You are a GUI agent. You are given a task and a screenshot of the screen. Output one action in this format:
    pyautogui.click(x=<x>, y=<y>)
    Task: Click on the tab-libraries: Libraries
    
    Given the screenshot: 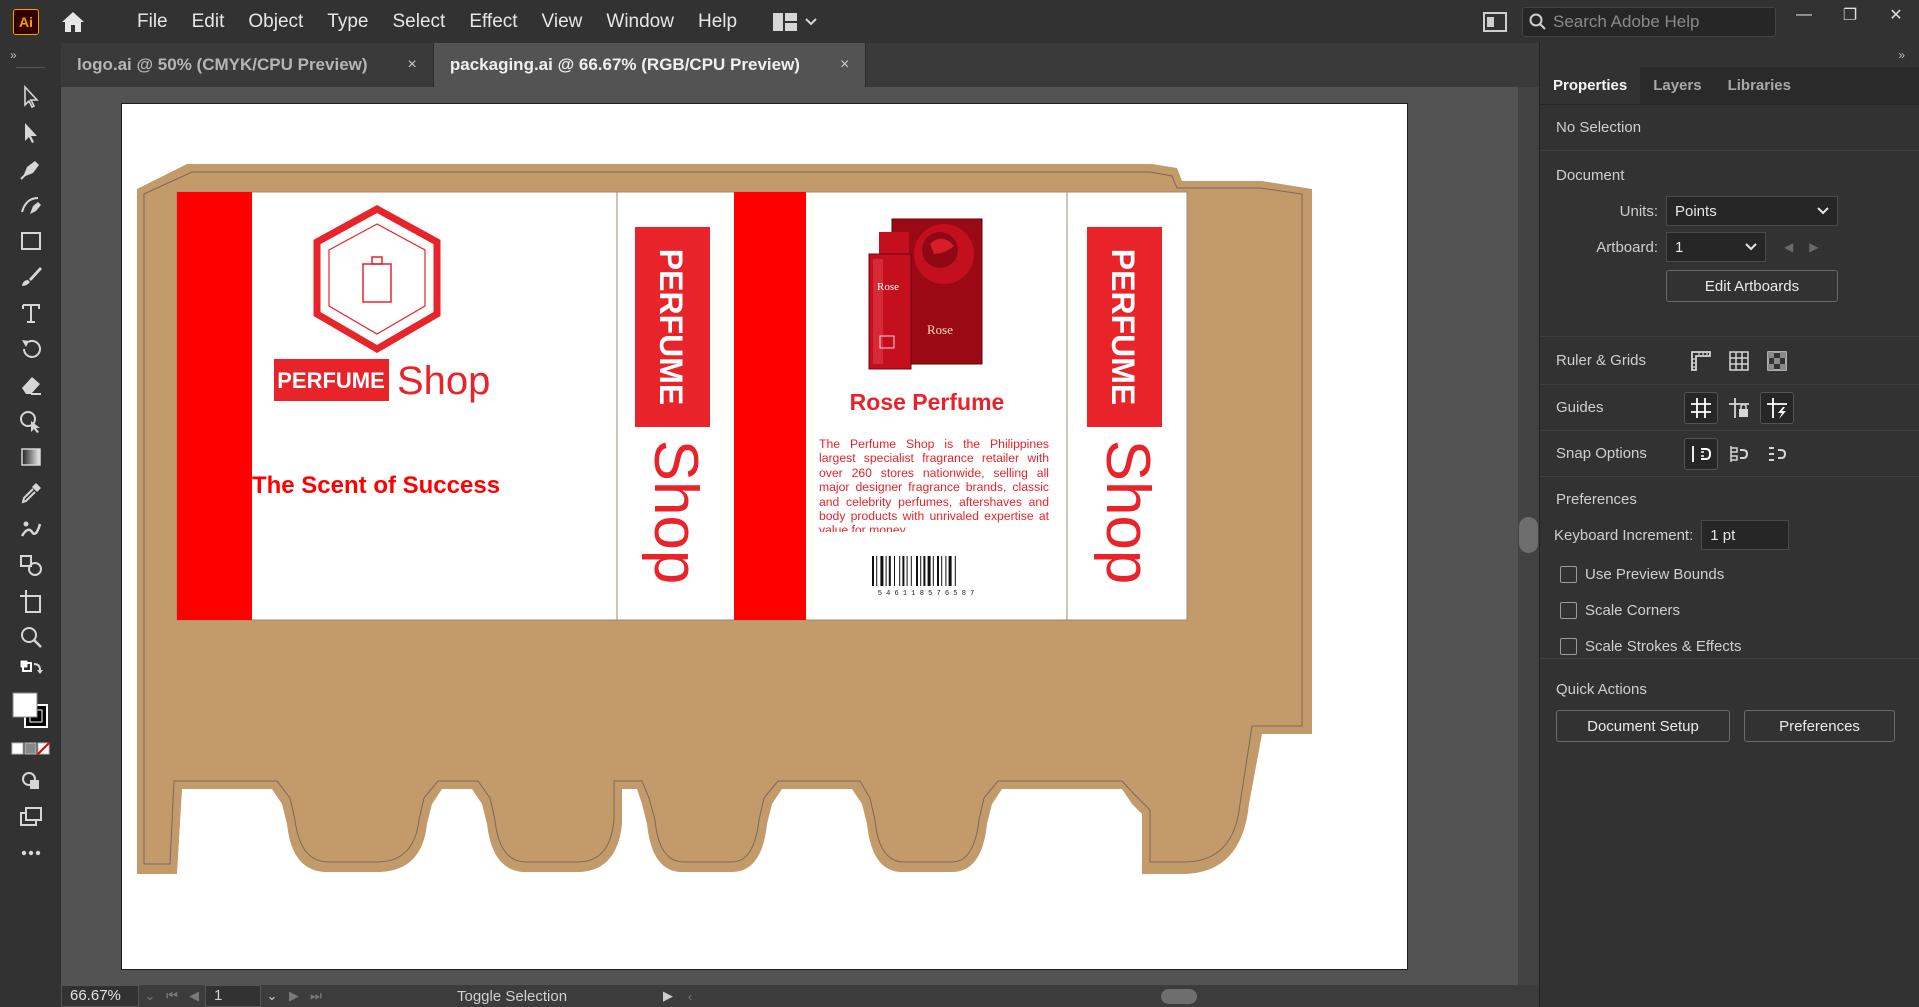 What is the action you would take?
    pyautogui.click(x=1759, y=85)
    